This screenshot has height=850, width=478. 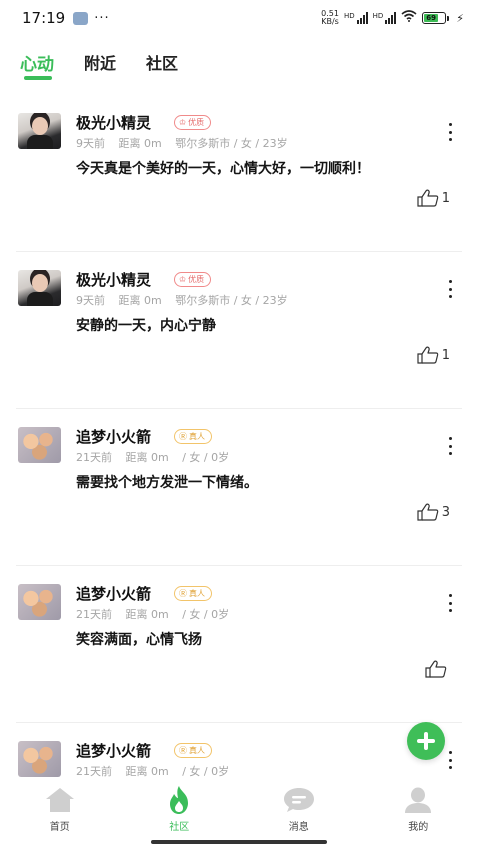 I want to click on post-content: 今天真是个美好的一天，心情大好，一切顺利！, so click(x=223, y=169).